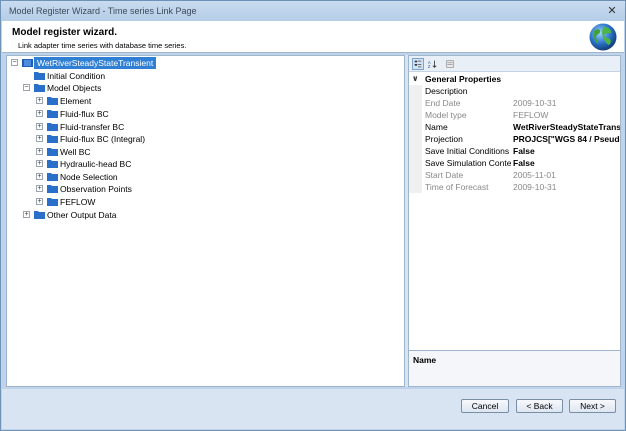 Image resolution: width=626 pixels, height=431 pixels. I want to click on tree-node-model-objects: − Model Objects, so click(159, 88).